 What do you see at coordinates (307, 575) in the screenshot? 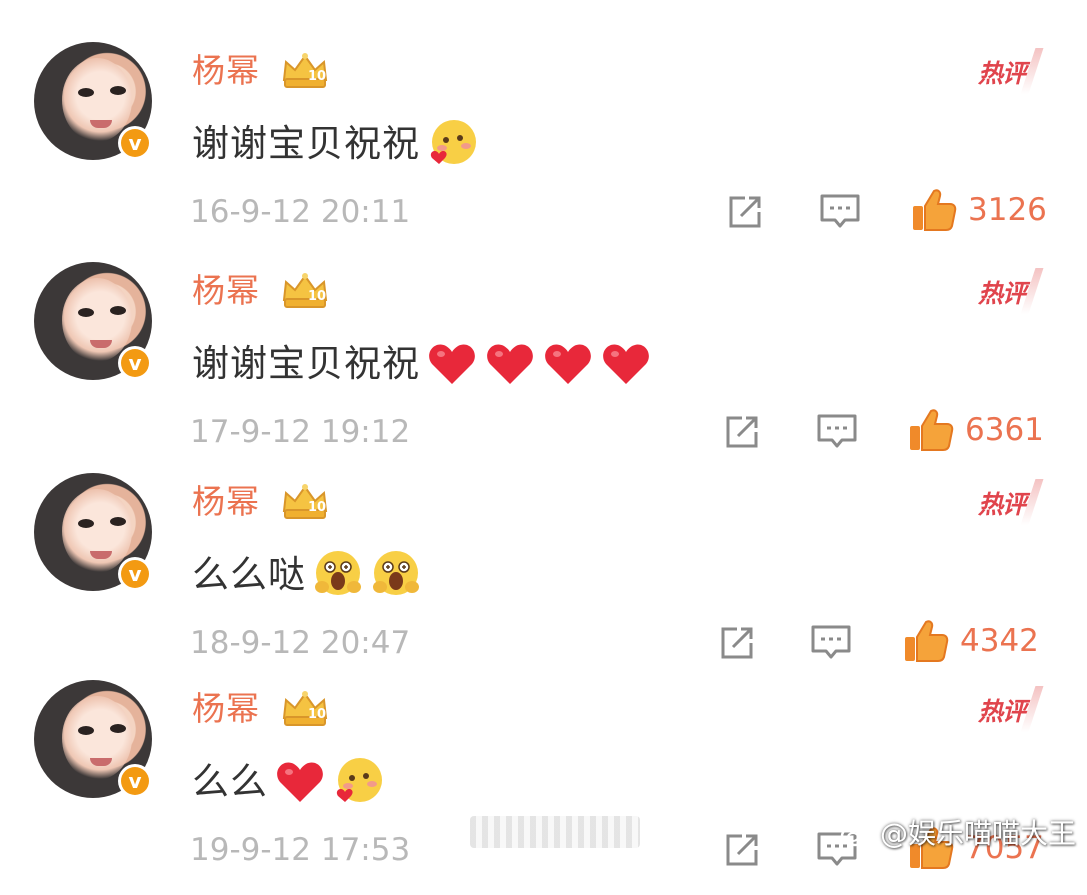
I see `comment-content: 么么哒` at bounding box center [307, 575].